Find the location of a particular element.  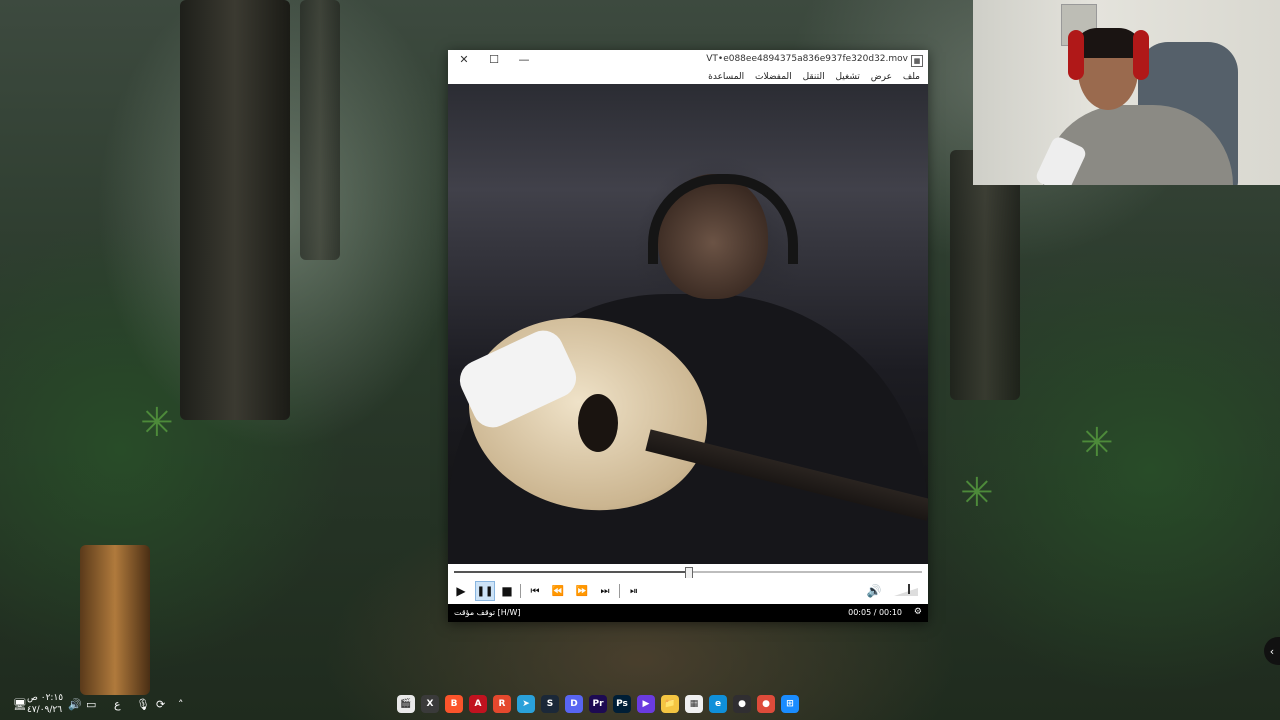

window-title: VT•e088ee4894375a836e937fe320d32.mov is located at coordinates (807, 59).